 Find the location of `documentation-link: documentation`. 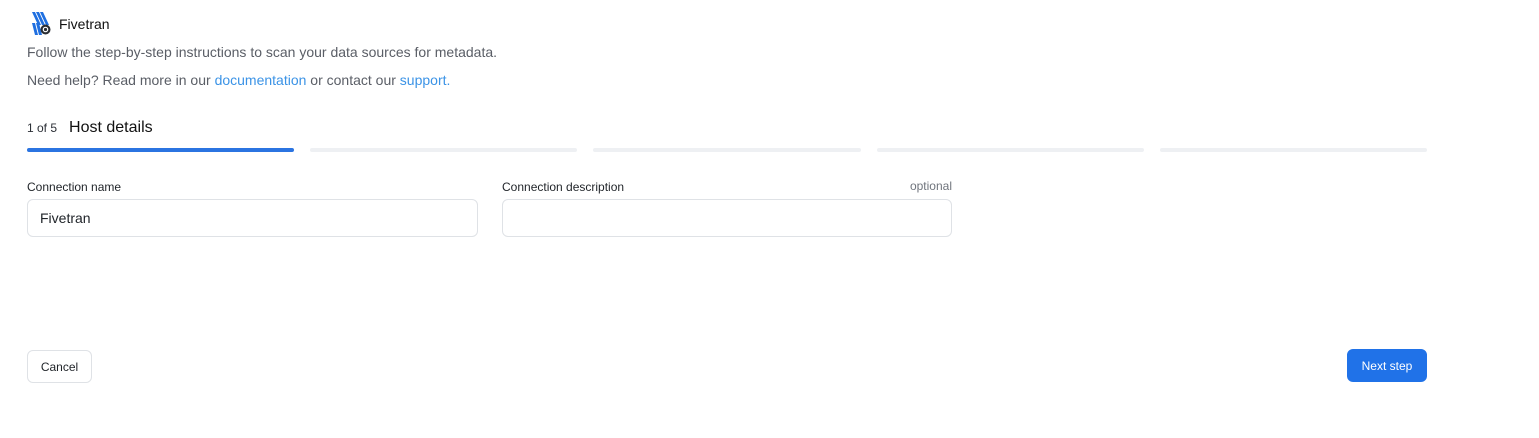

documentation-link: documentation is located at coordinates (261, 80).